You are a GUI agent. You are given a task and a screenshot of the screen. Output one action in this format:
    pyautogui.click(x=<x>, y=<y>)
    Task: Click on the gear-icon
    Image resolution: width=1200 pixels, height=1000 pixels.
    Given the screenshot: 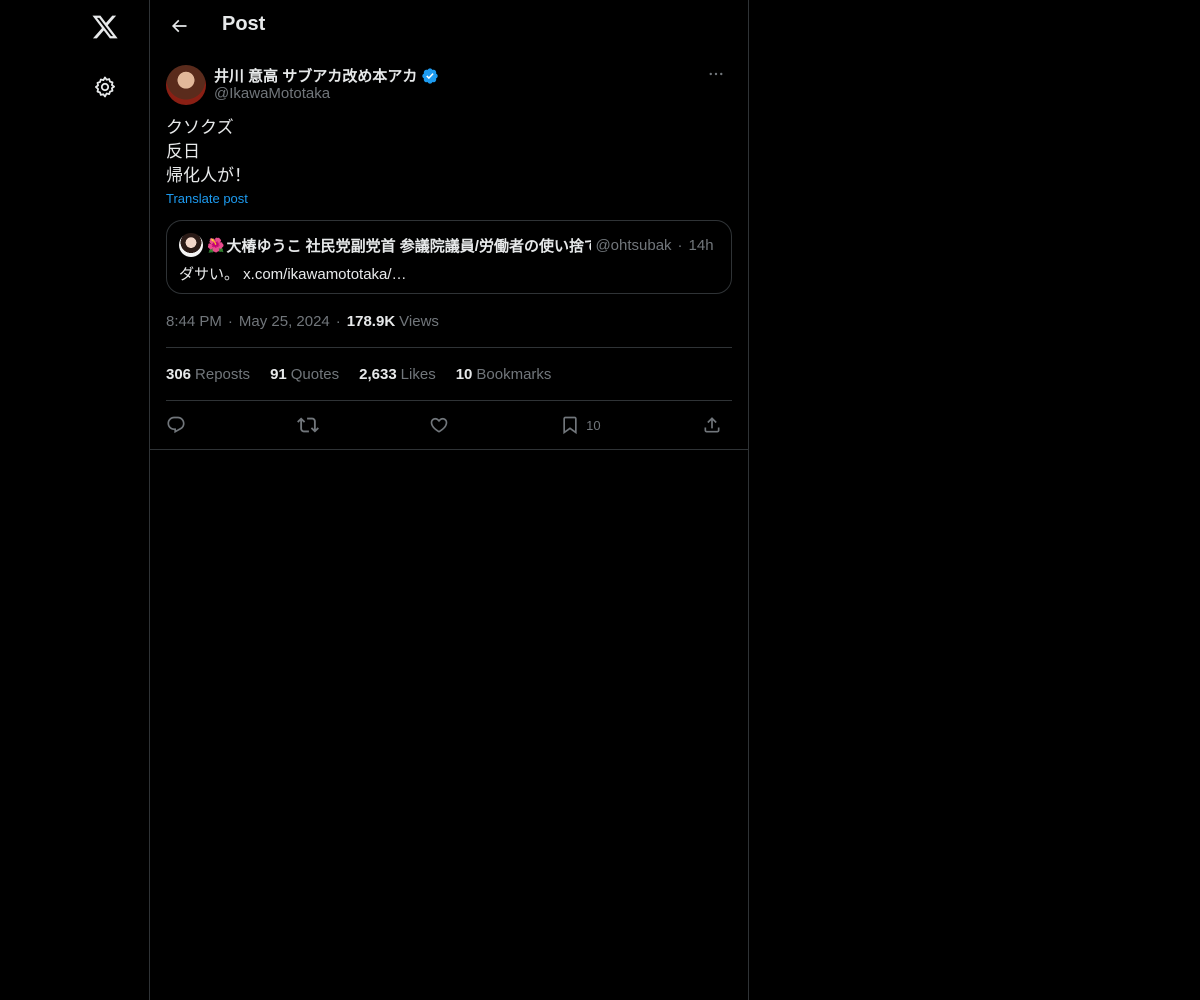 What is the action you would take?
    pyautogui.click(x=105, y=87)
    